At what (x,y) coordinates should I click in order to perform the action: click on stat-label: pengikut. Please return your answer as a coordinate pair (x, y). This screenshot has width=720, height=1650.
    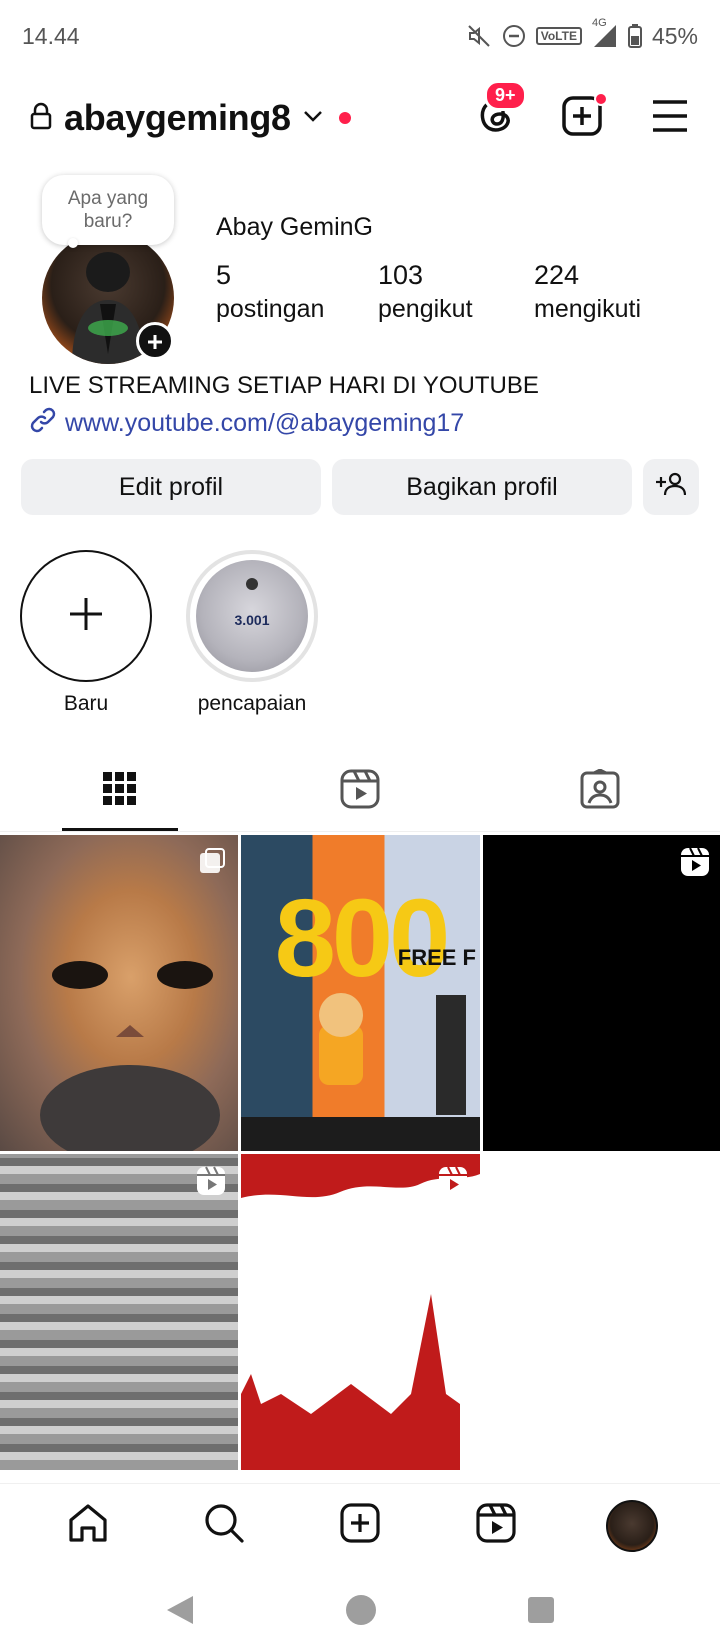
    Looking at the image, I should click on (425, 309).